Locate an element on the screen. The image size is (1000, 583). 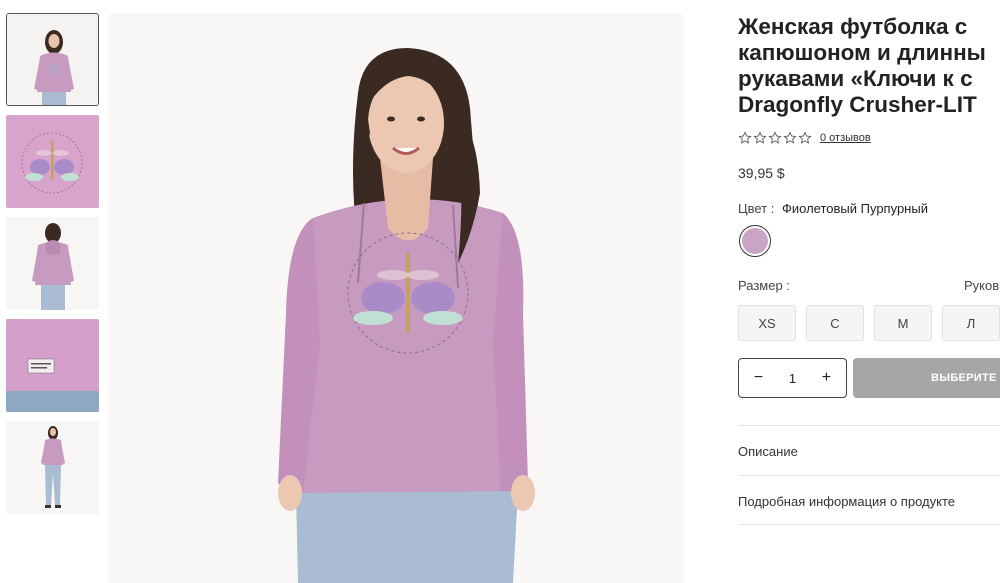
thumbnail-list is located at coordinates (52, 268).